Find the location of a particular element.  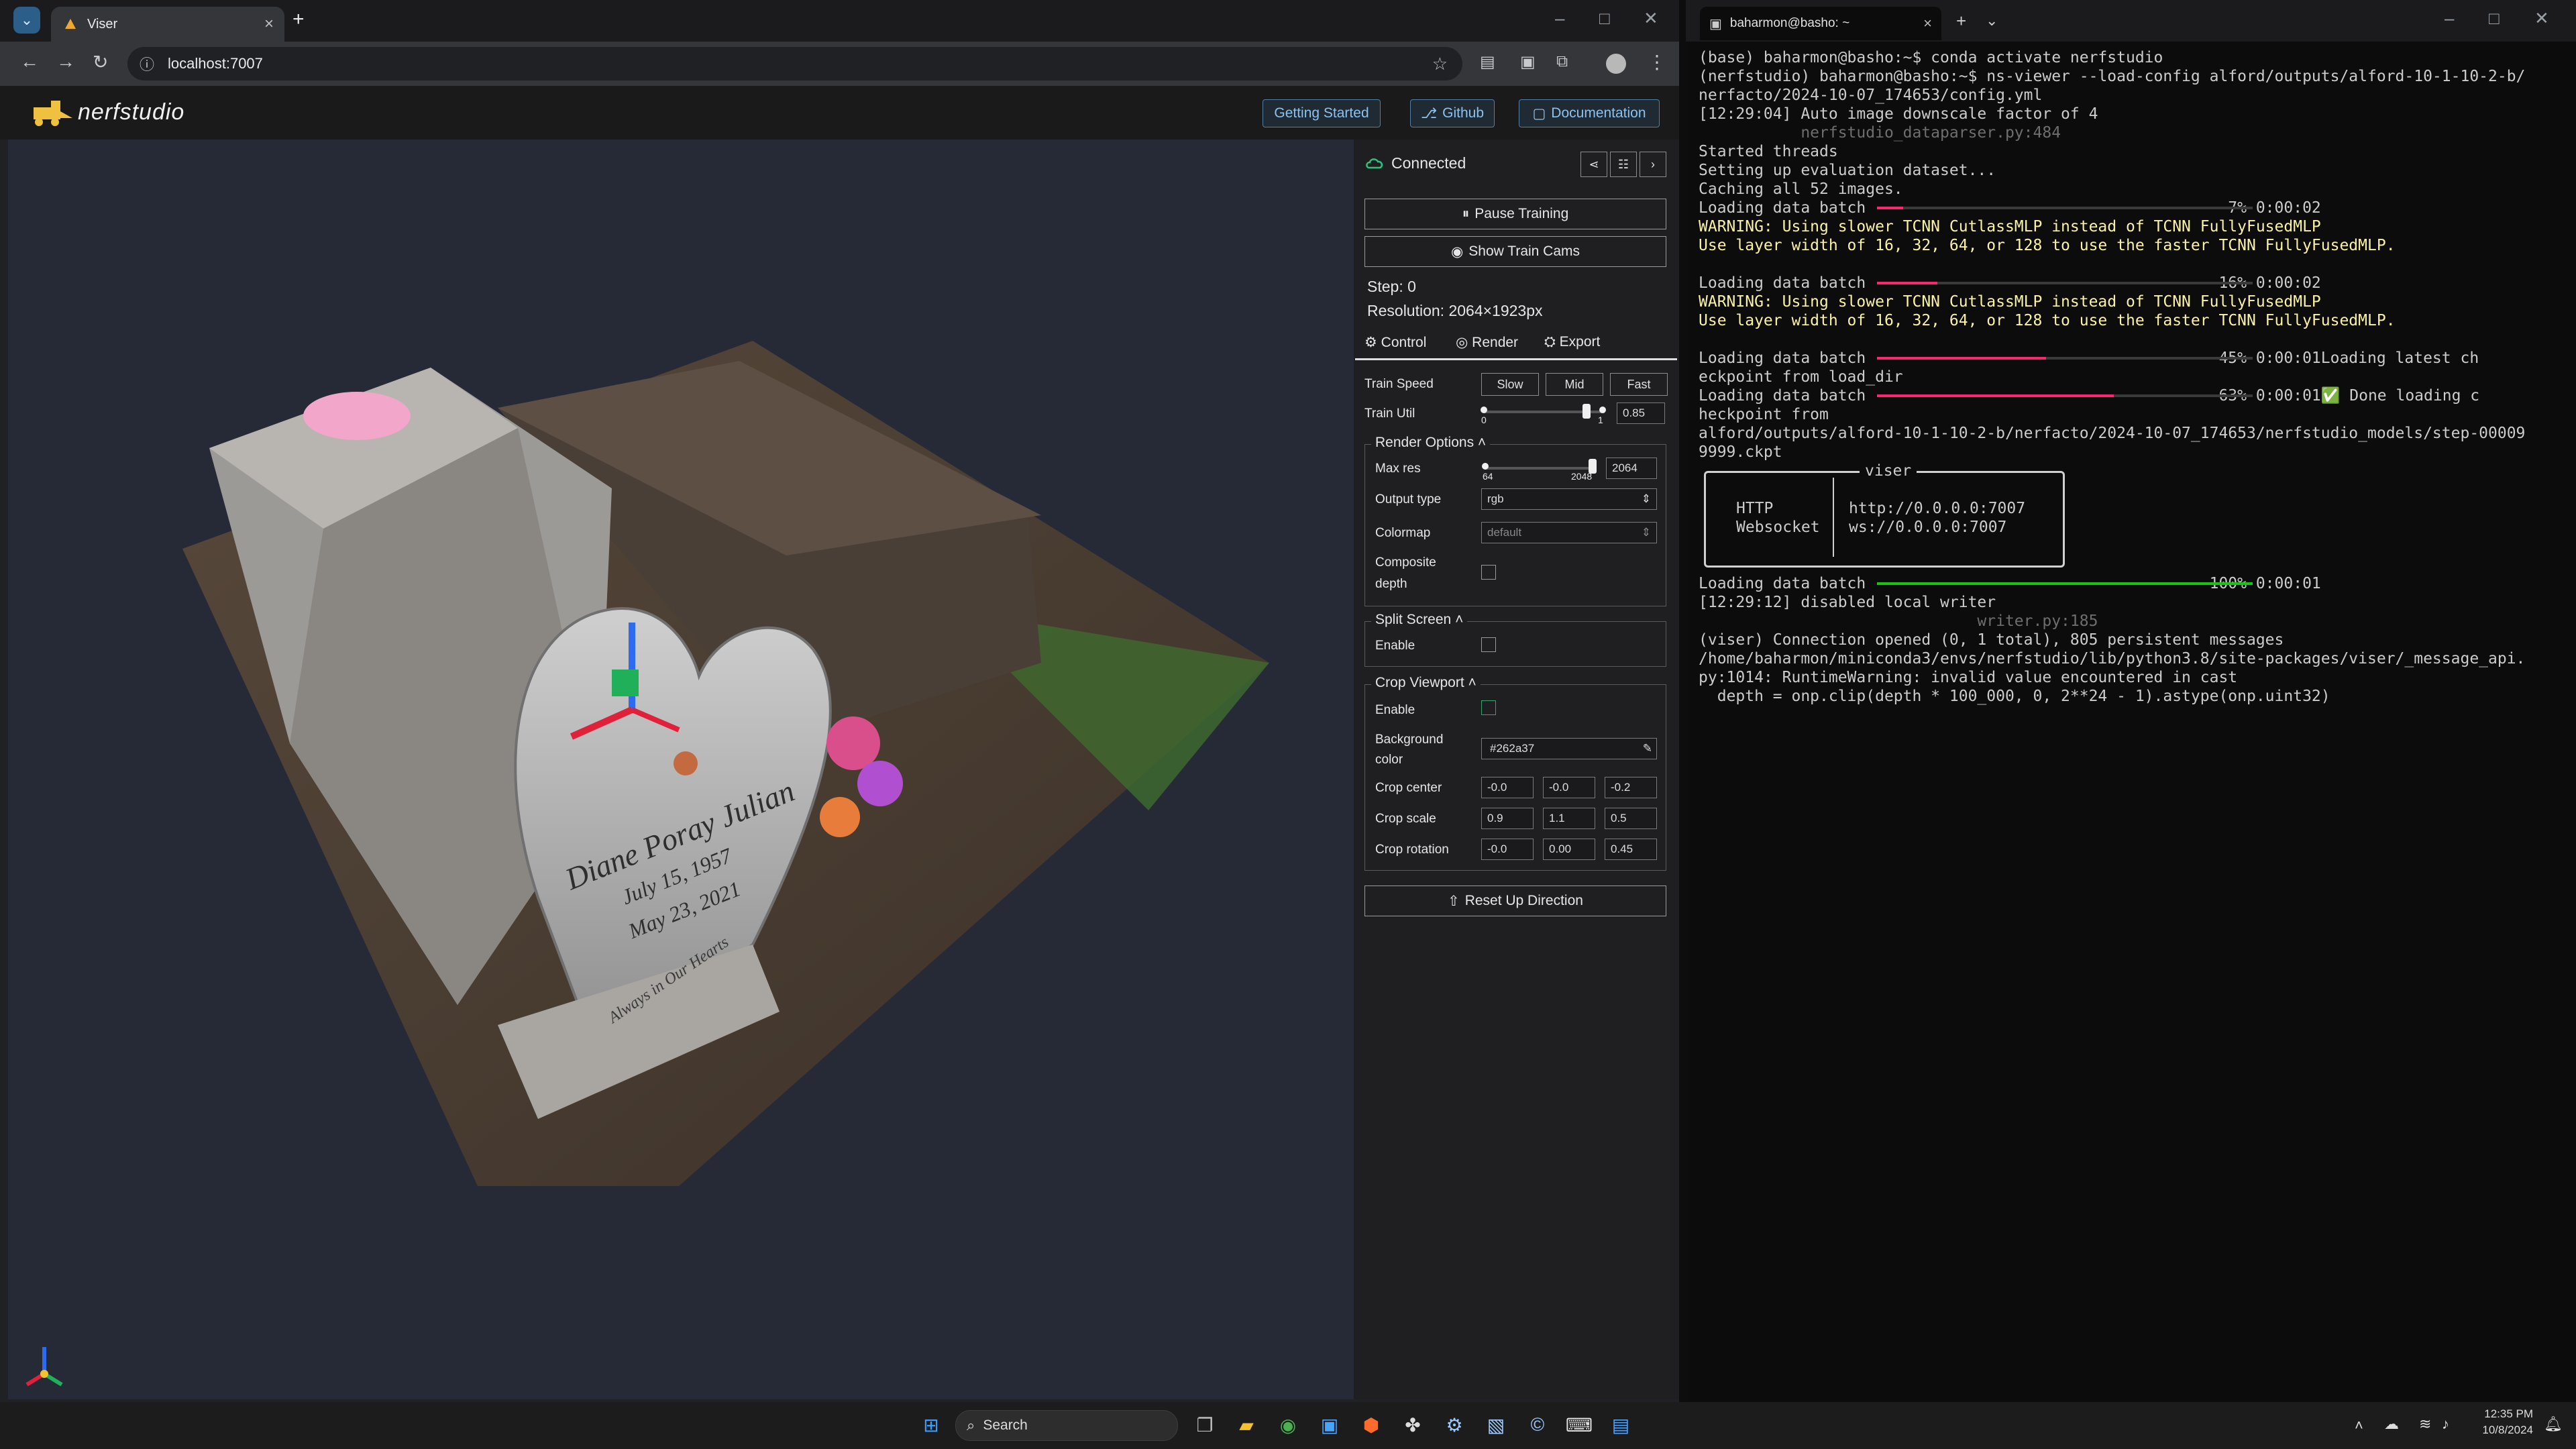

terminal-line: eckpoint from load_dir is located at coordinates (1801, 377).